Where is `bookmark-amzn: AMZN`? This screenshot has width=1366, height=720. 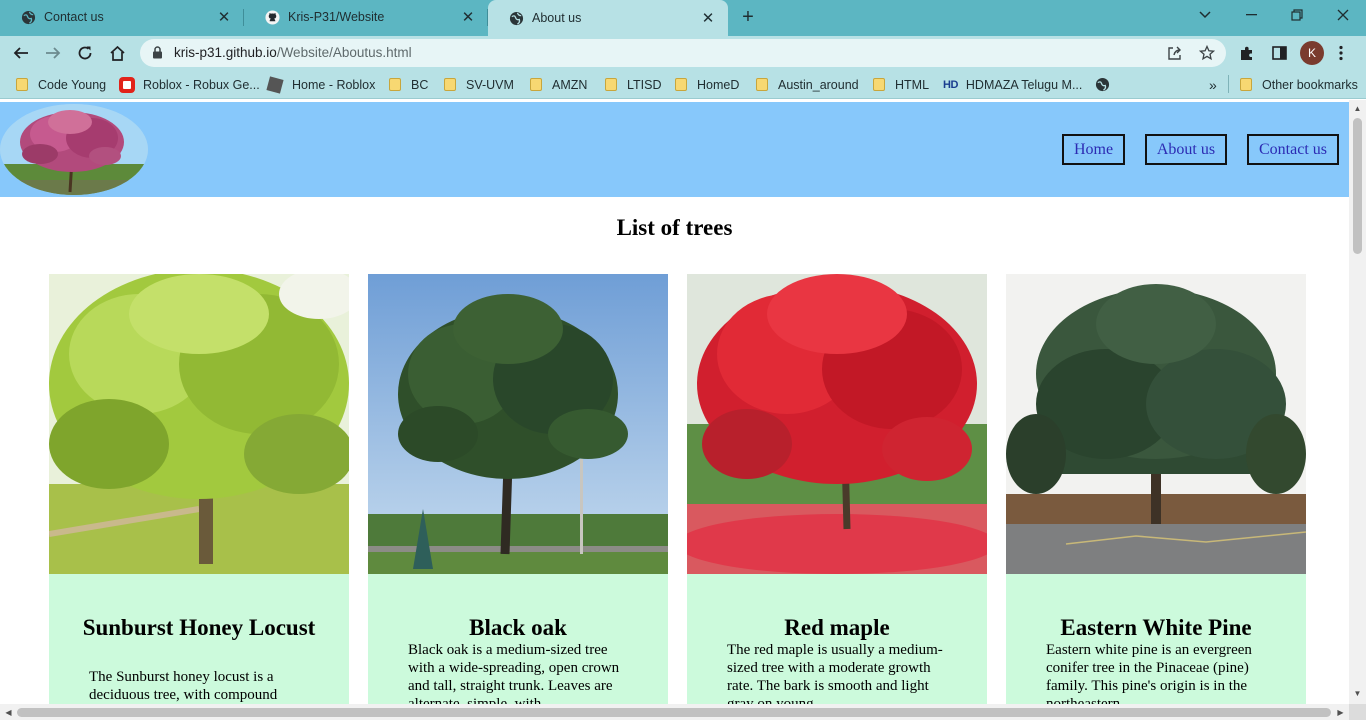 bookmark-amzn: AMZN is located at coordinates (558, 84).